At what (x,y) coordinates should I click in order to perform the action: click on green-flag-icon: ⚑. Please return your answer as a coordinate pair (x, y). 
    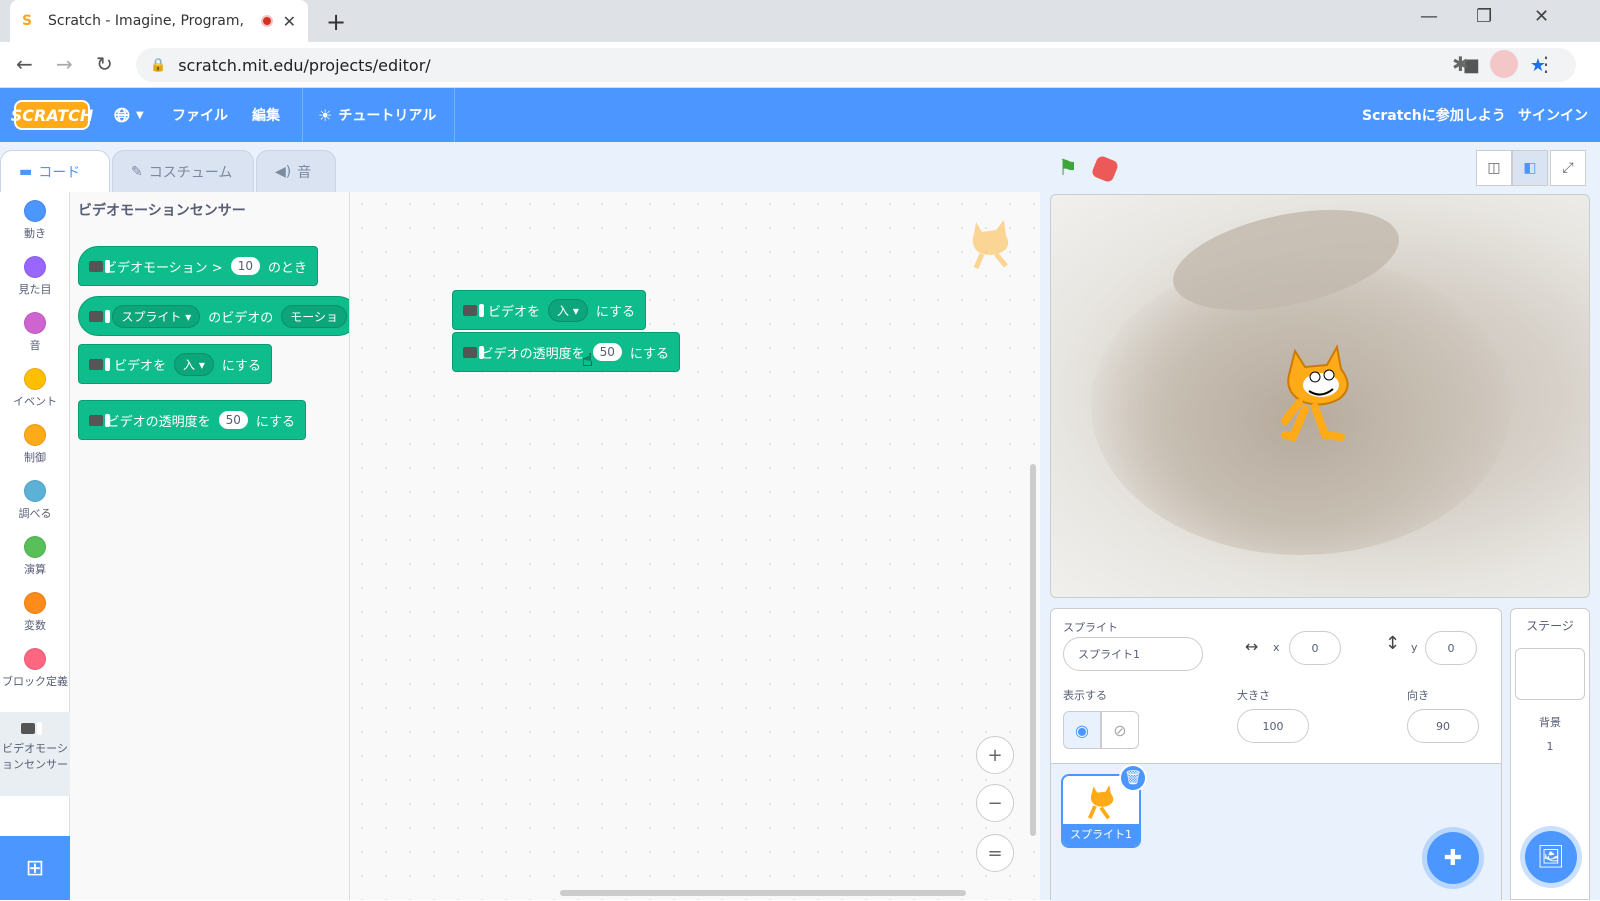
    Looking at the image, I should click on (1068, 168).